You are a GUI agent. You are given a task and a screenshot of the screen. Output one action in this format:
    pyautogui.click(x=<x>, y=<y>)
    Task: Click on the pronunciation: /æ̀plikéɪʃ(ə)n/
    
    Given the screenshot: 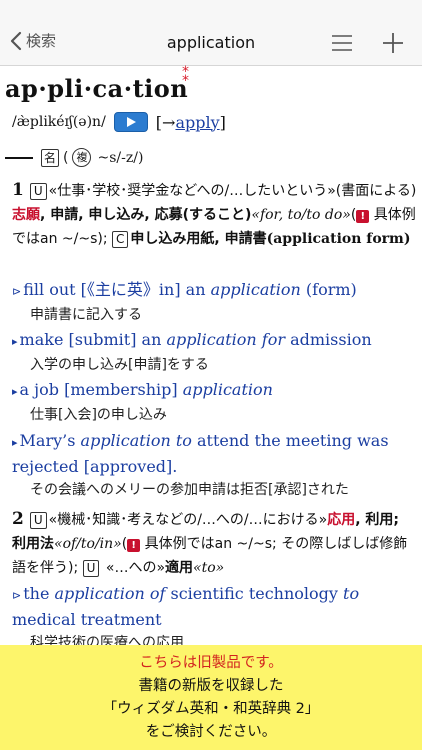 What is the action you would take?
    pyautogui.click(x=59, y=122)
    